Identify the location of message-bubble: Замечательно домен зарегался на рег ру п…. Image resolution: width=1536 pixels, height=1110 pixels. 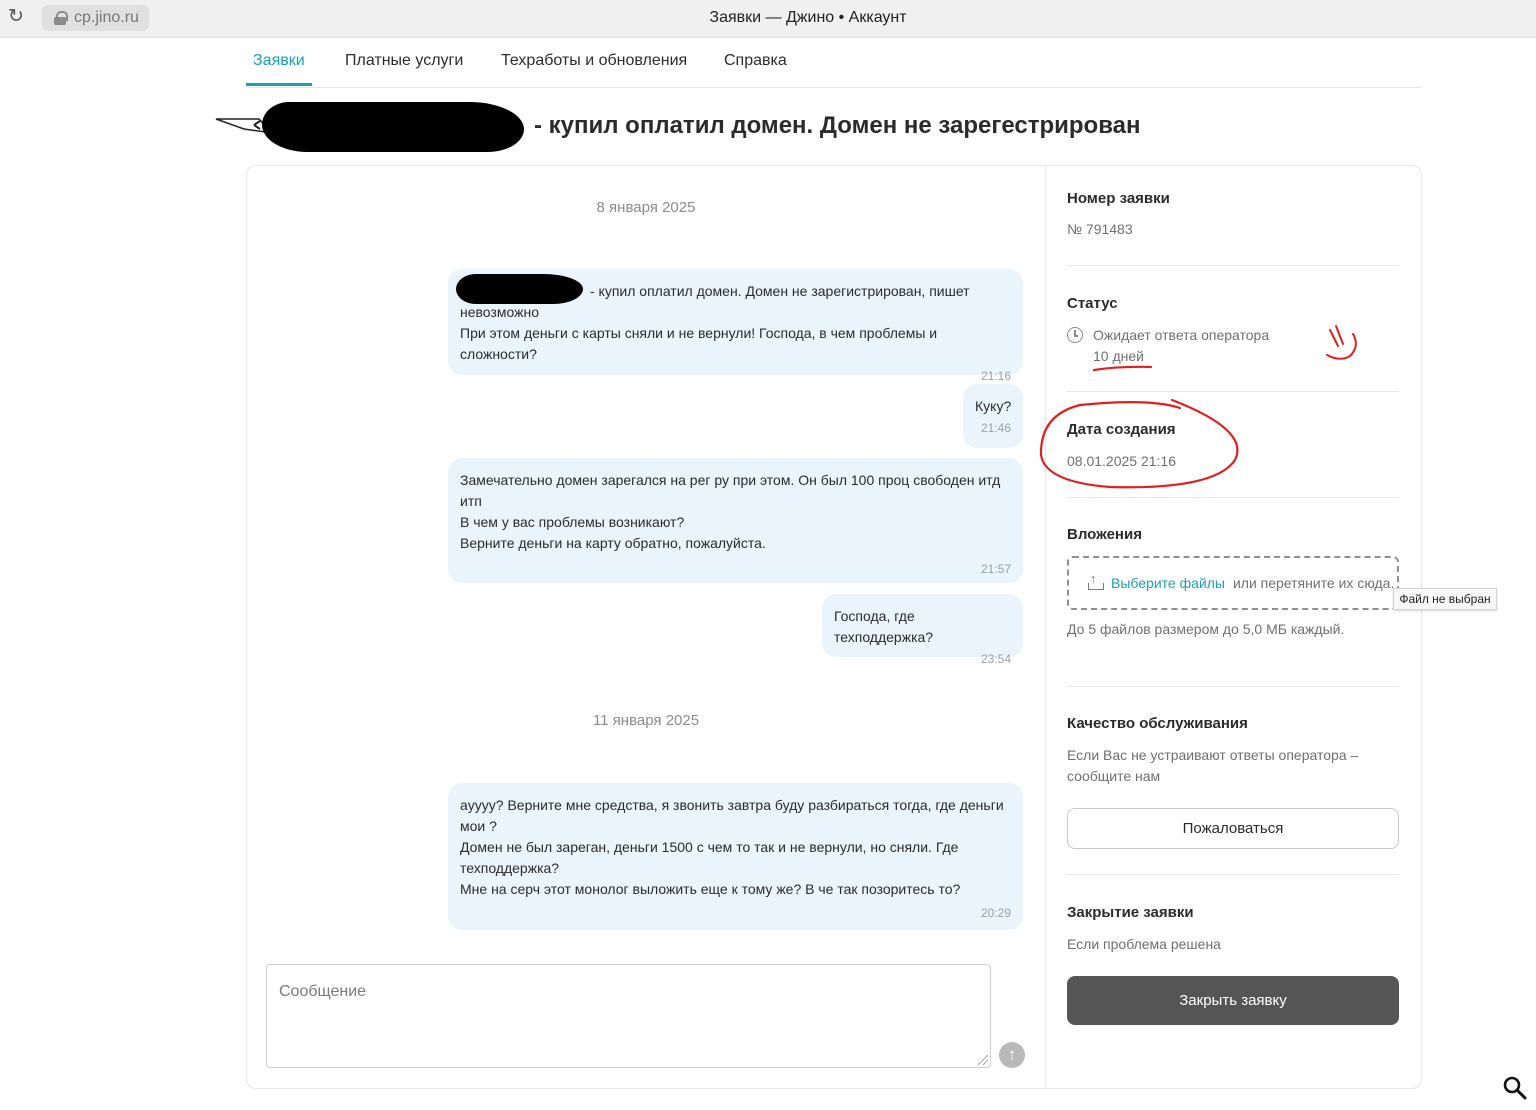
(735, 520).